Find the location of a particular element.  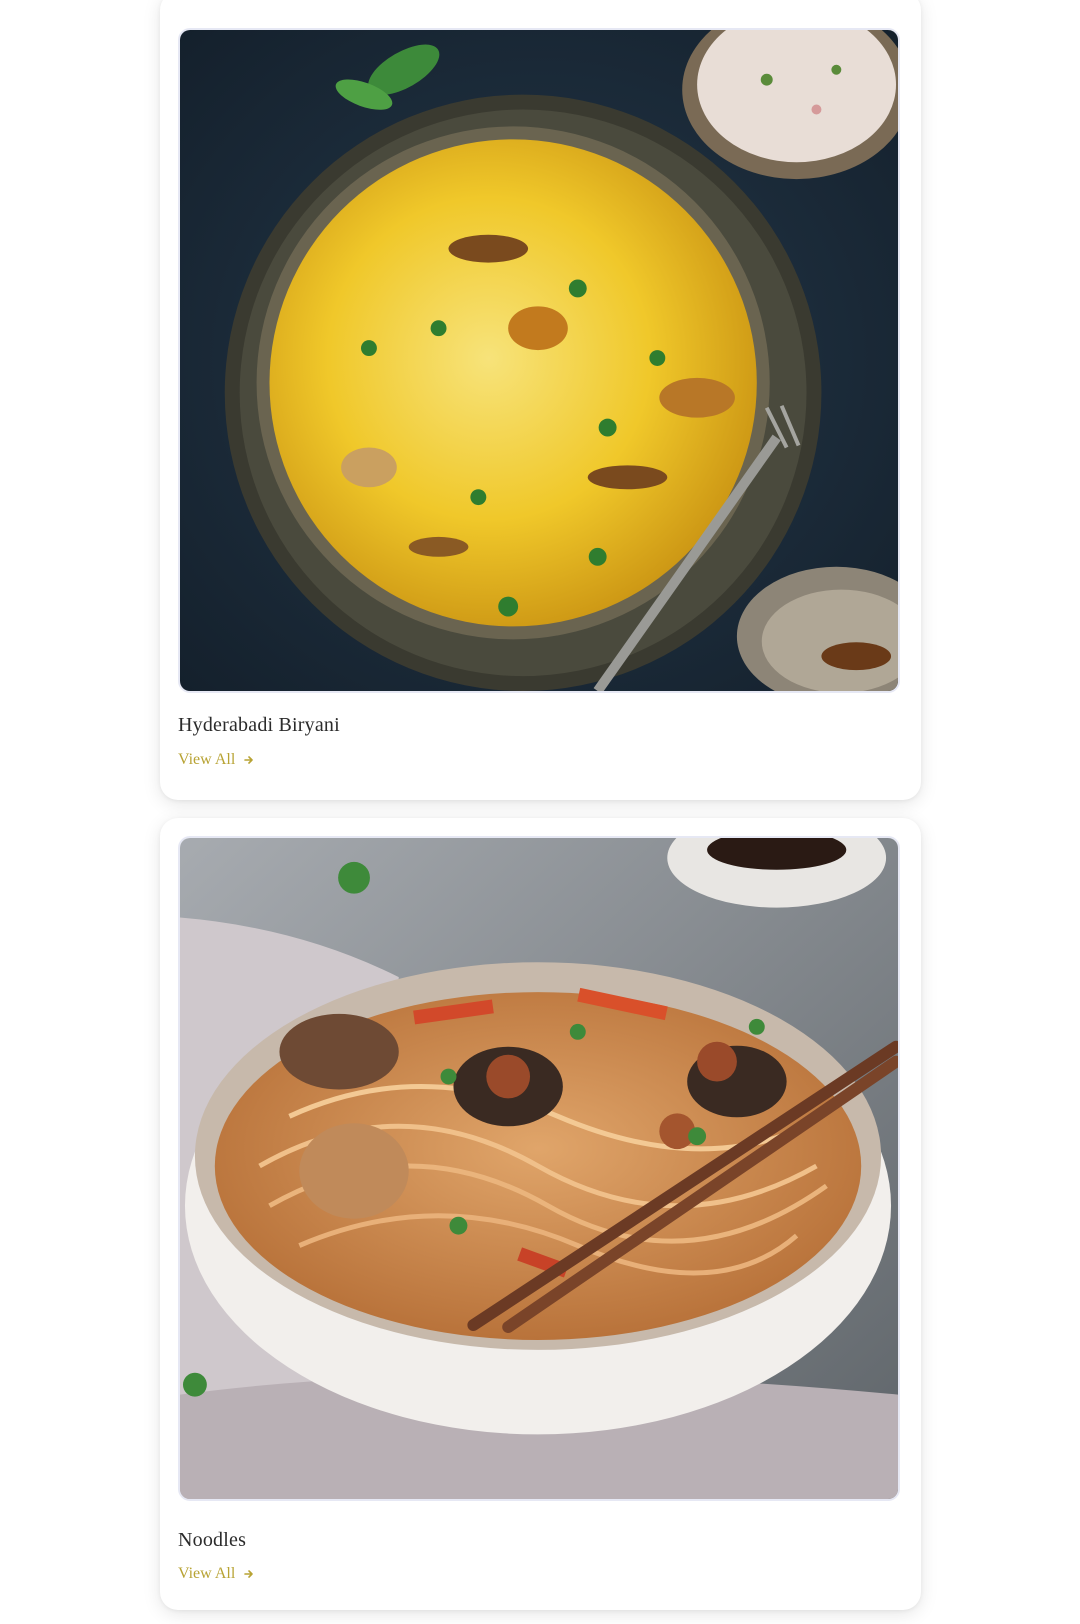

dish-title: Noodles is located at coordinates (212, 1540).